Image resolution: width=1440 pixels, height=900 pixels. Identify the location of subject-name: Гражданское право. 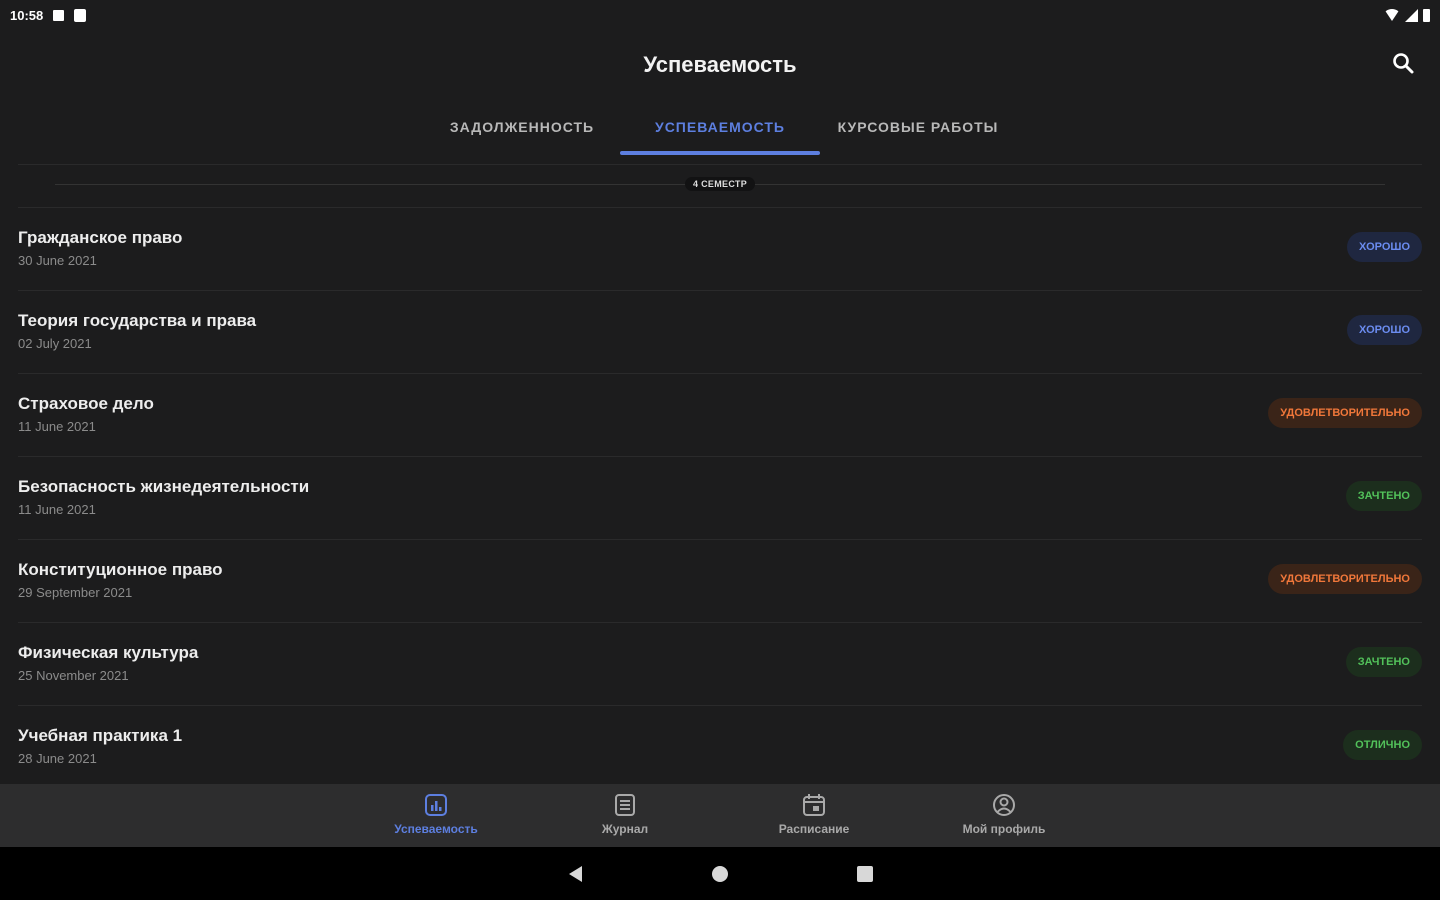
(100, 237).